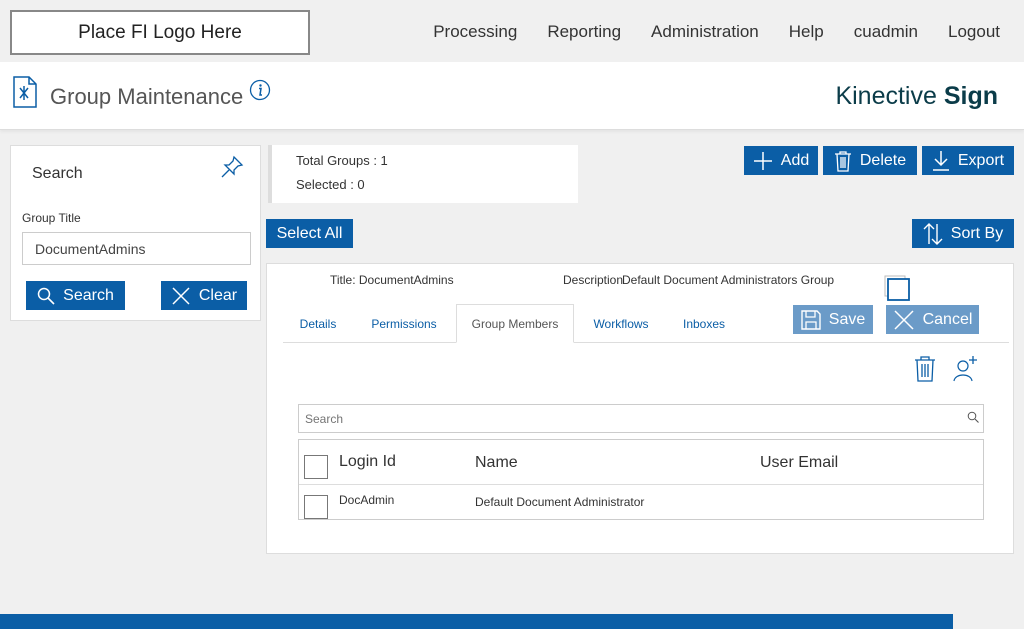 The height and width of the screenshot is (629, 1024). I want to click on save-button: Save, so click(833, 319).